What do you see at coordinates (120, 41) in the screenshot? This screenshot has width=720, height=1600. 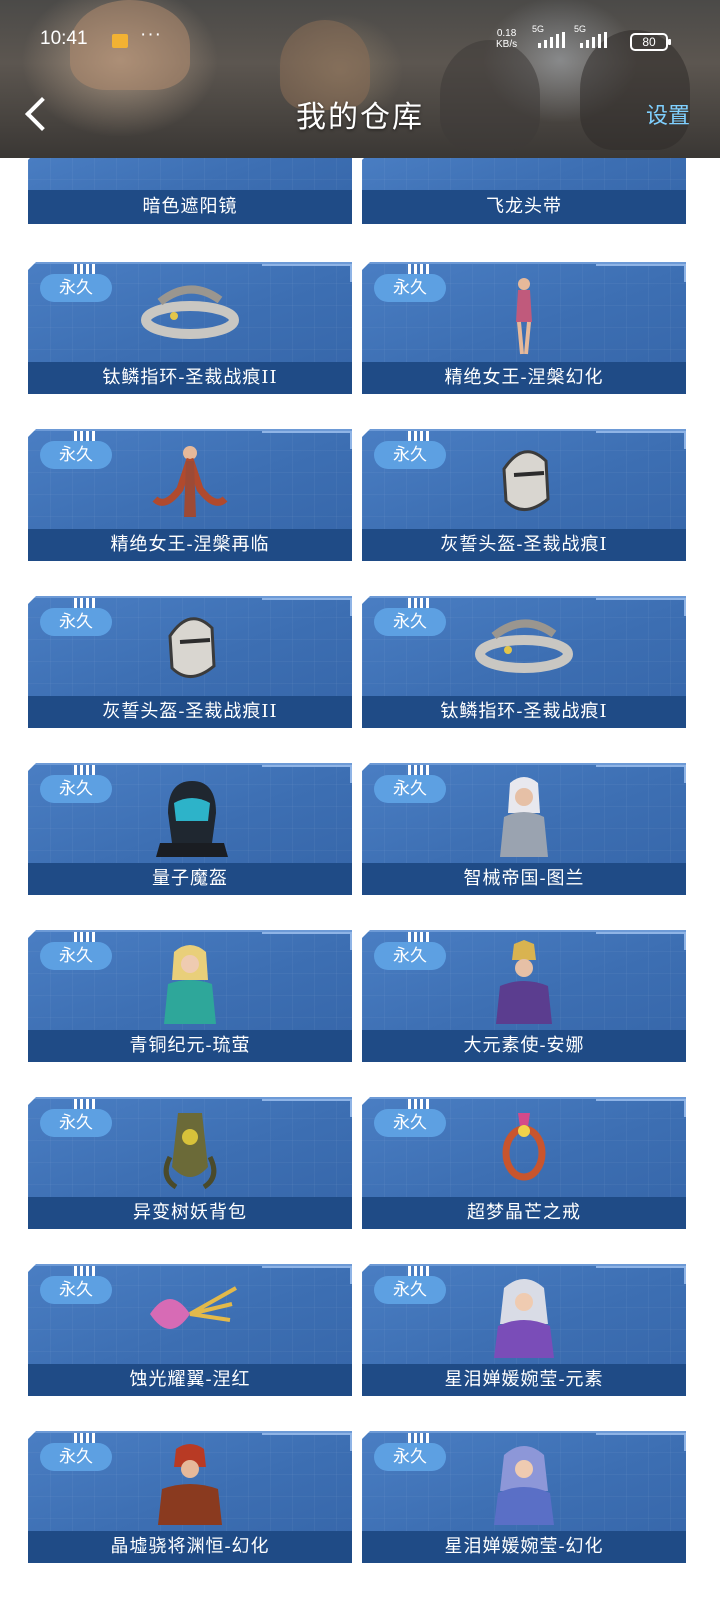 I see `message-icon` at bounding box center [120, 41].